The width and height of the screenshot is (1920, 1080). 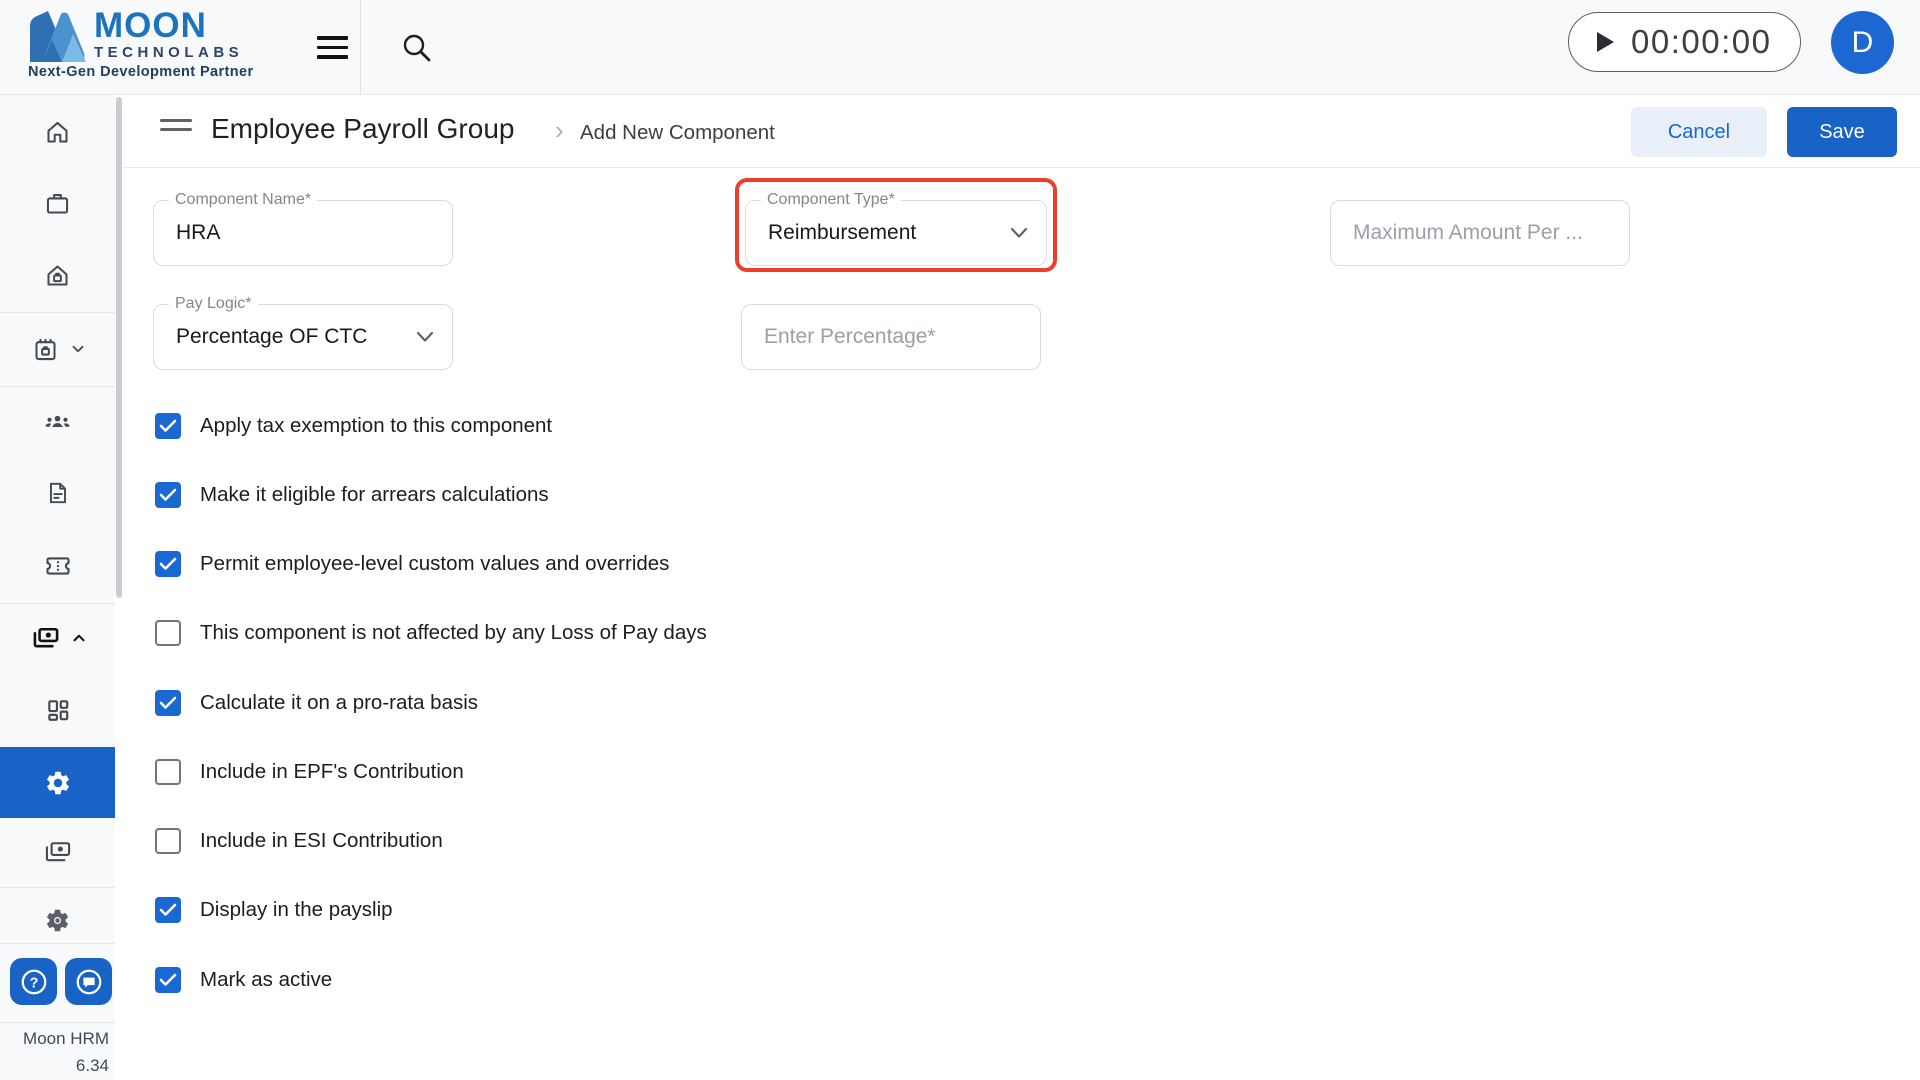 I want to click on pay-logic-select: Pay Logic* Percentage OF CTC, so click(x=303, y=332).